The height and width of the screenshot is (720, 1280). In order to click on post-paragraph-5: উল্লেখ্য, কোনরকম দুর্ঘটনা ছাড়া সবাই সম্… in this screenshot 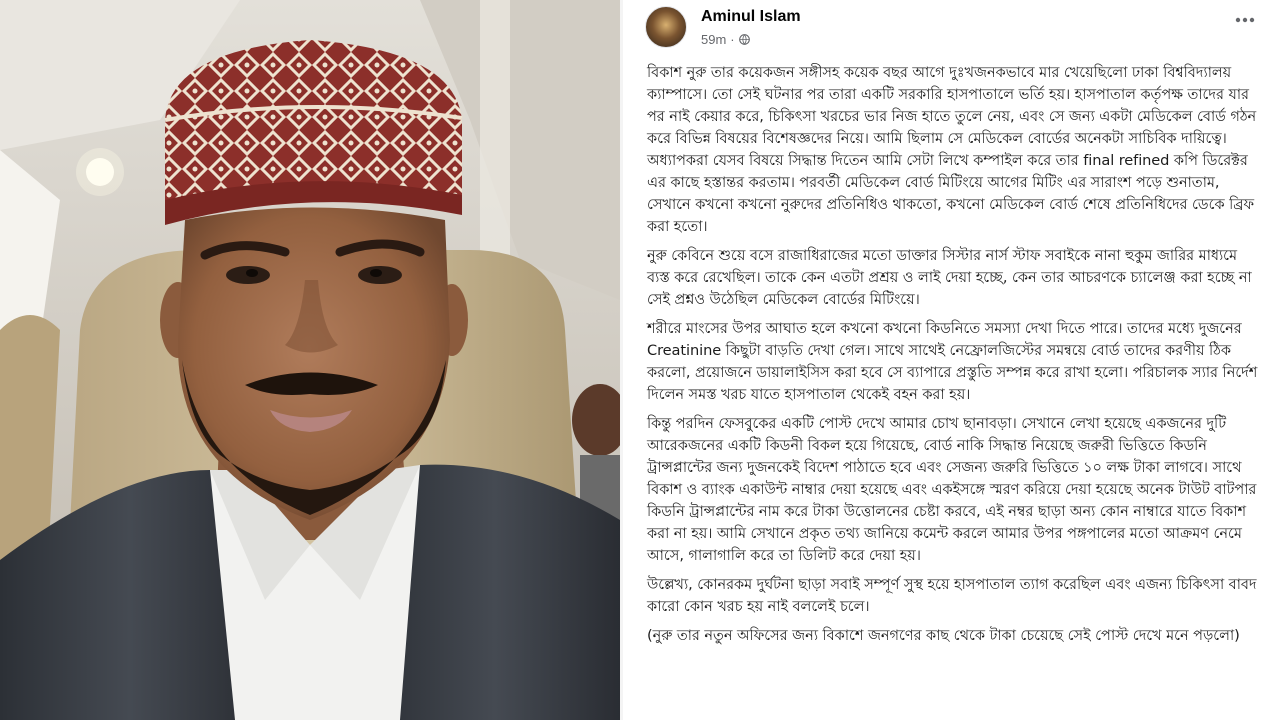, I will do `click(952, 595)`.